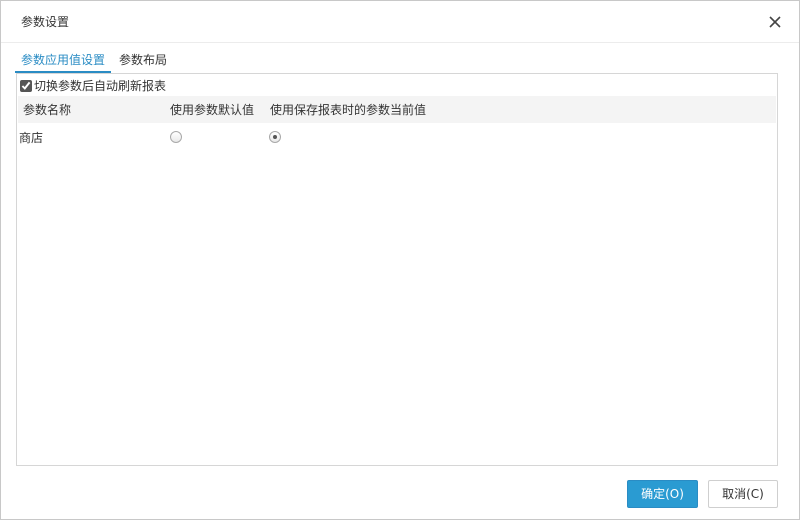 Image resolution: width=800 pixels, height=520 pixels. I want to click on auto-refresh-checkbox, so click(26, 86).